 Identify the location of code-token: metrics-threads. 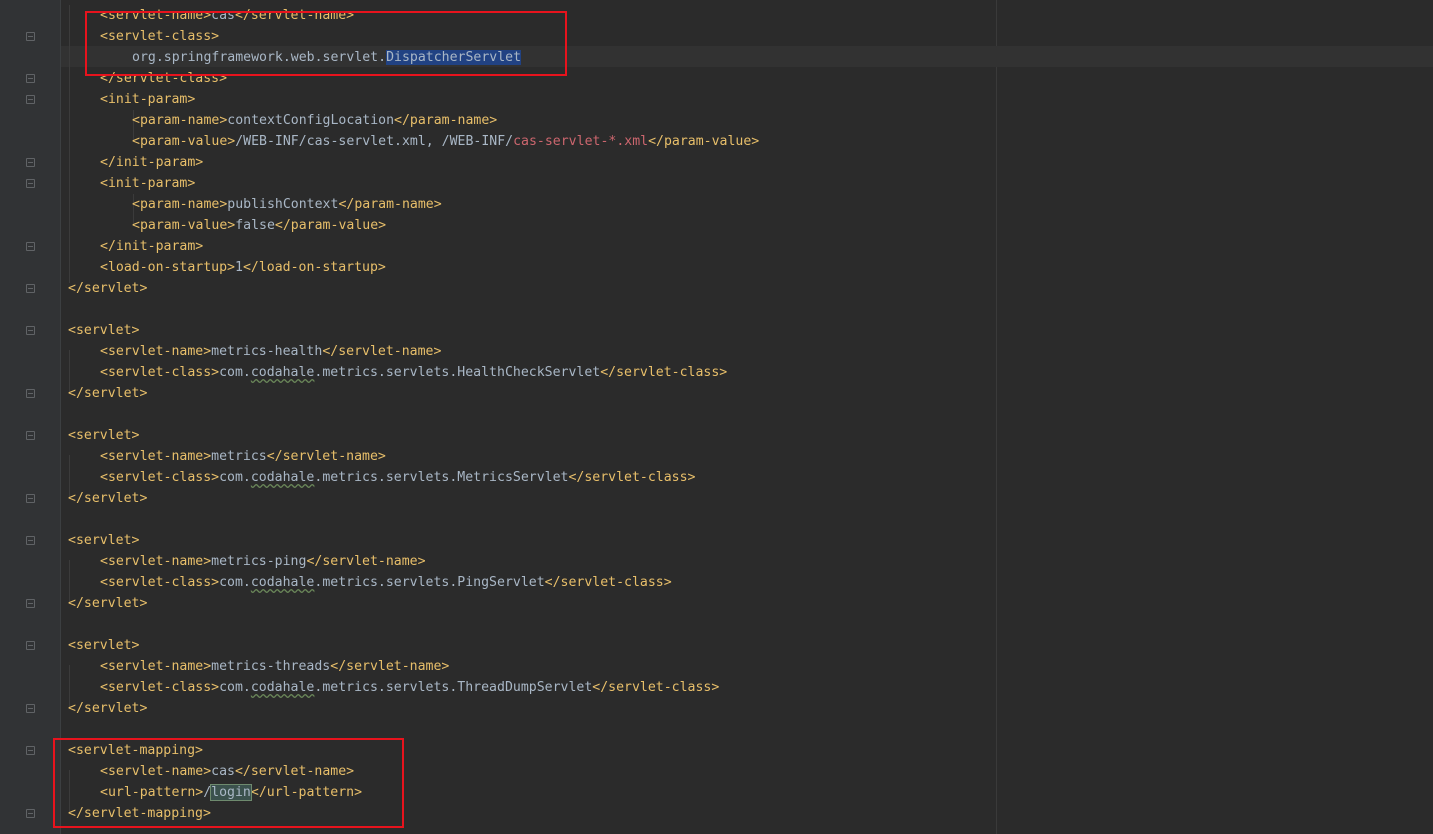
(271, 666).